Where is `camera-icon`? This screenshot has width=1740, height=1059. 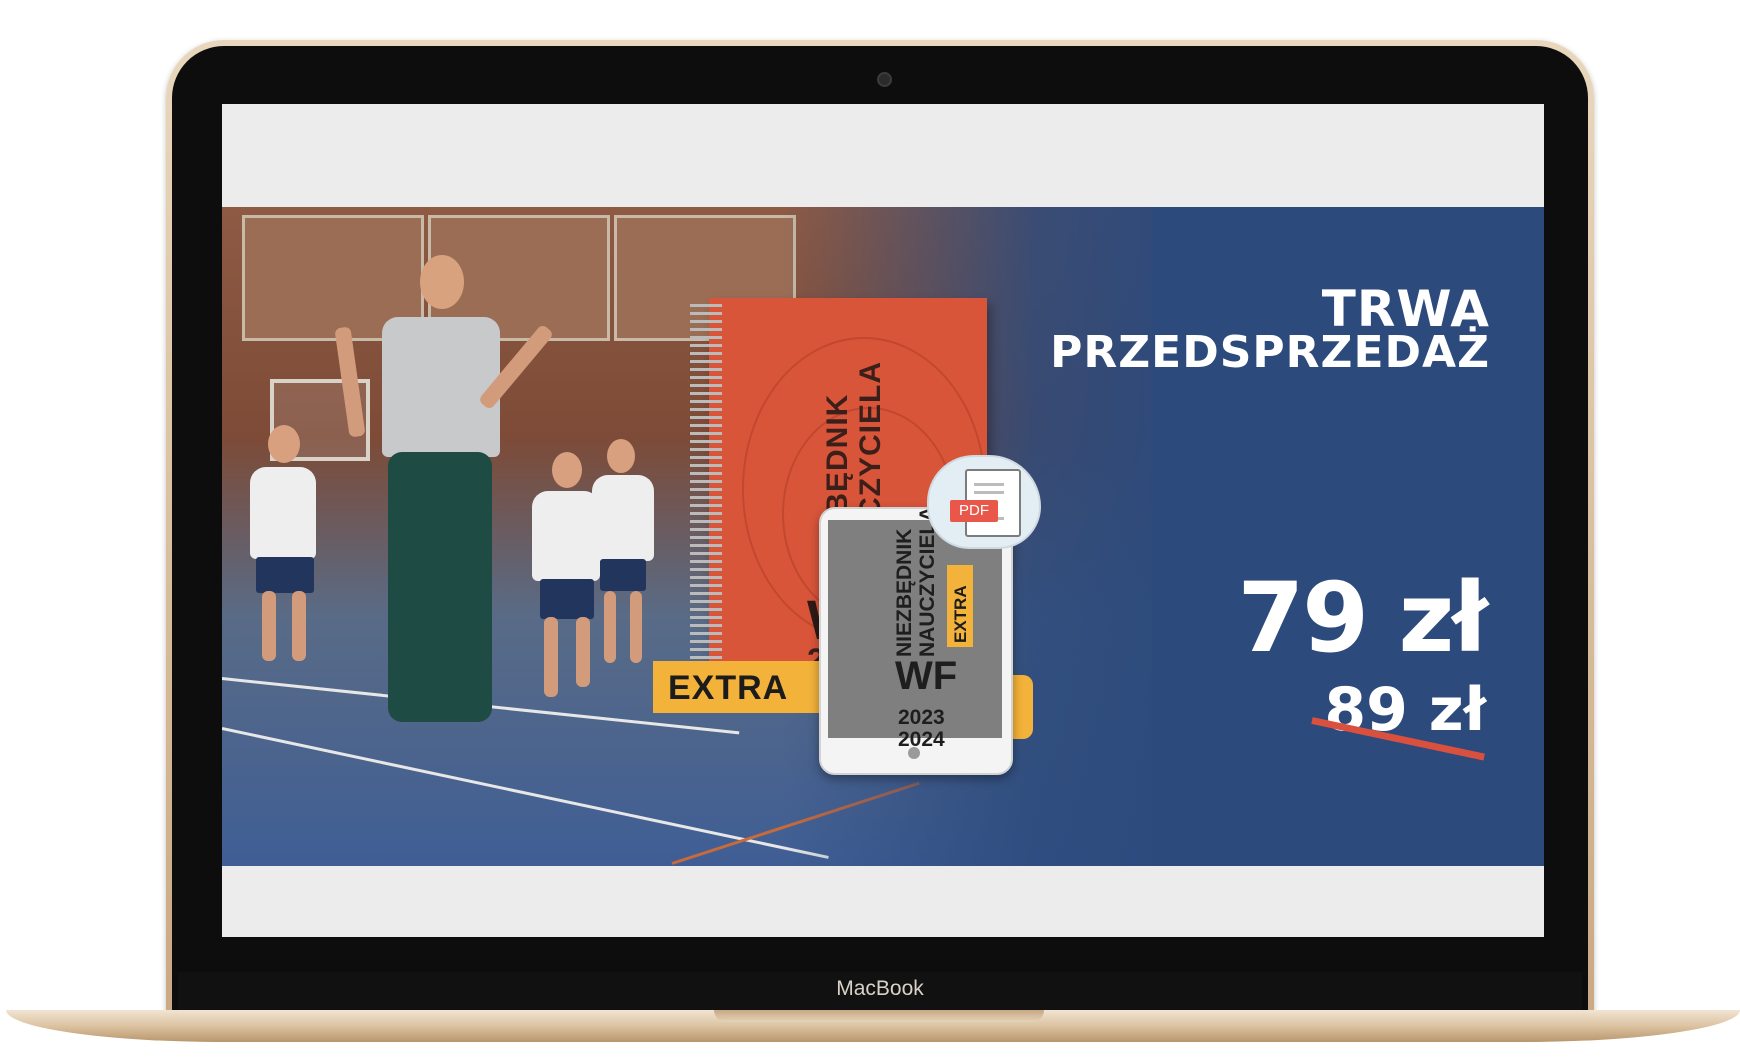
camera-icon is located at coordinates (884, 79).